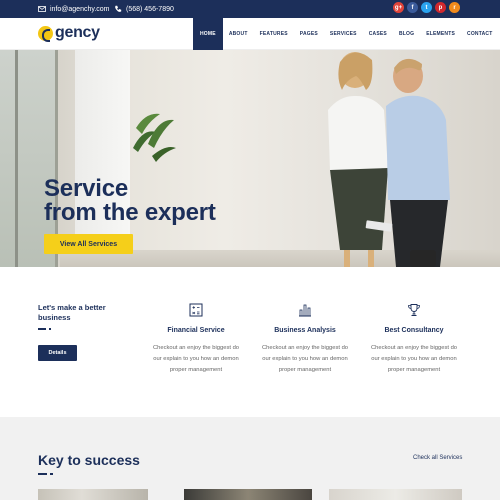 The width and height of the screenshot is (500, 500). I want to click on service-title: Best Consultancy, so click(414, 330).